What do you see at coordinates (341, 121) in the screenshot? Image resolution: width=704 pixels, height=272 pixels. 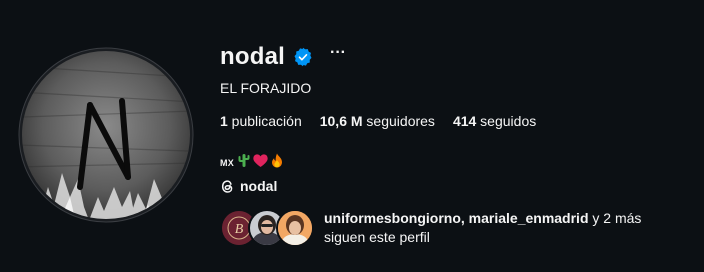 I see `followers-count: 10,6 M` at bounding box center [341, 121].